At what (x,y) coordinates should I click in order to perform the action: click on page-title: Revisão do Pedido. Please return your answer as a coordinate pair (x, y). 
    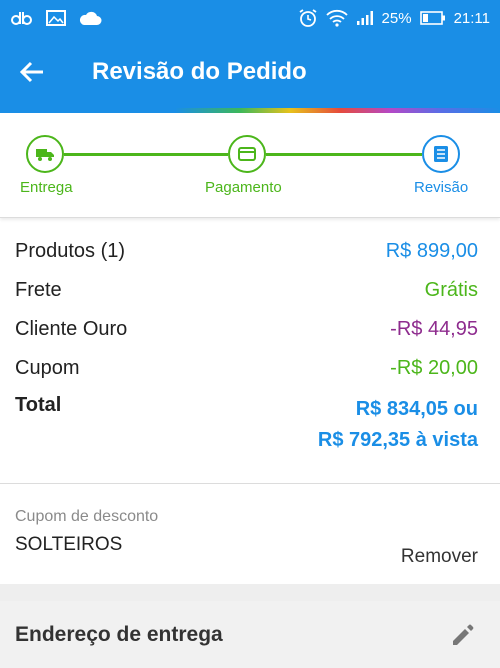
    Looking at the image, I should click on (199, 71).